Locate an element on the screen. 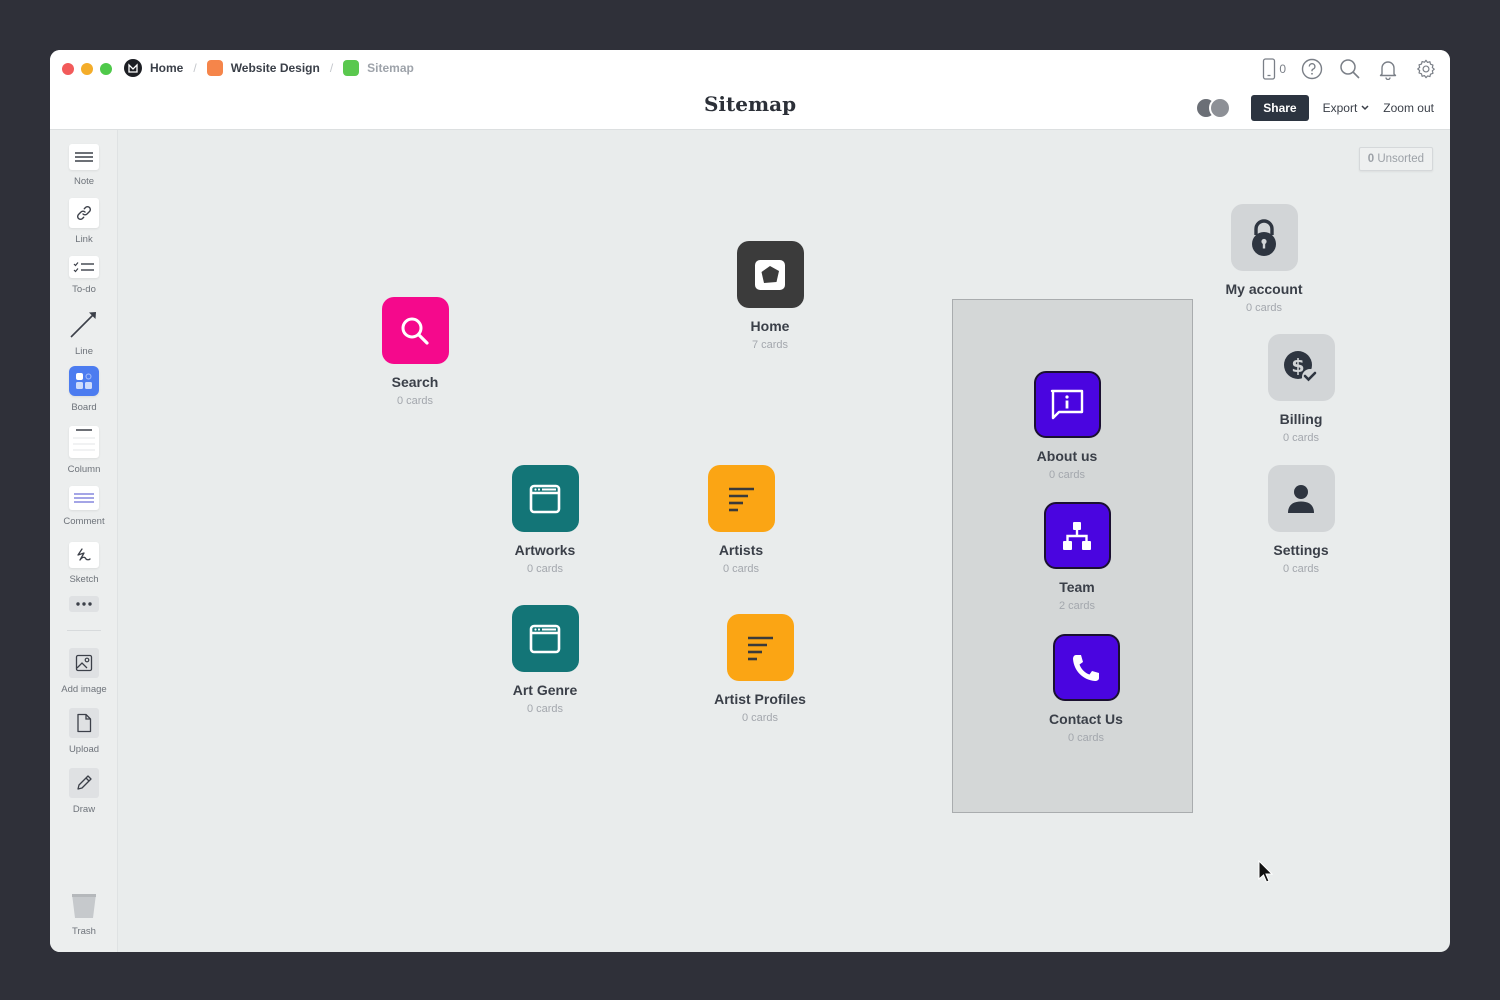 The width and height of the screenshot is (1500, 1000). card-title: Search is located at coordinates (415, 382).